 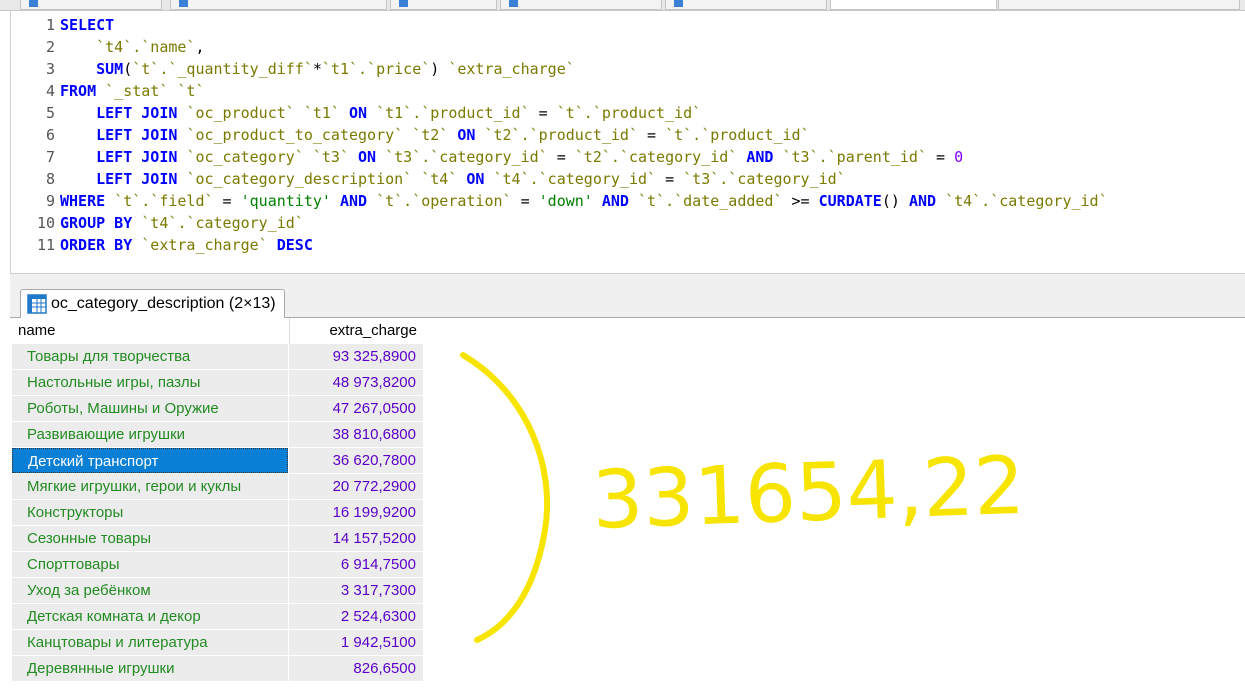 What do you see at coordinates (913, 5) in the screenshot?
I see `query-tab-active` at bounding box center [913, 5].